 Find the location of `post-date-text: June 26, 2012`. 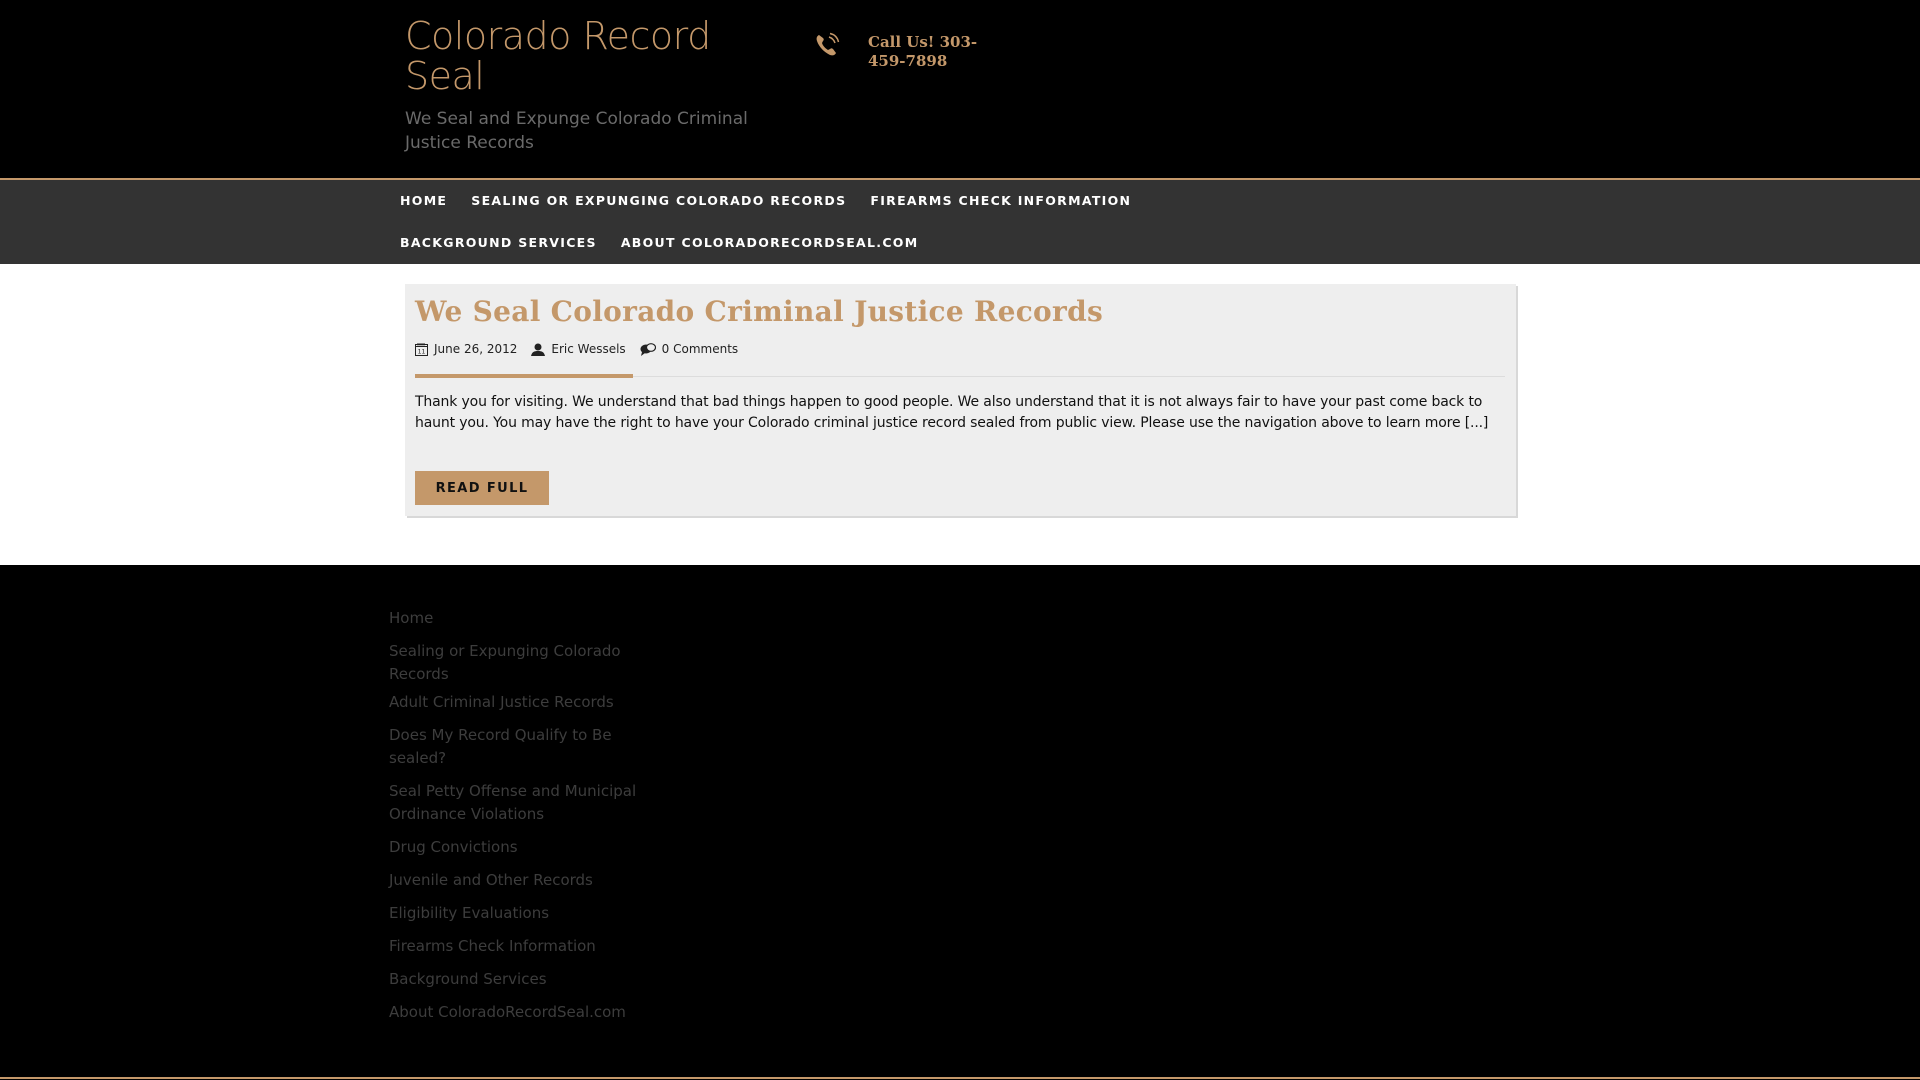

post-date-text: June 26, 2012 is located at coordinates (476, 349).